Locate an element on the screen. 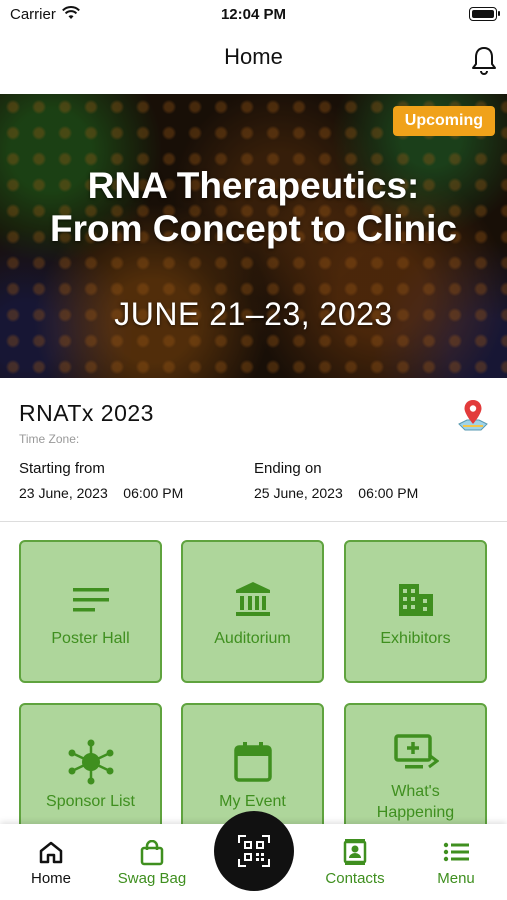  page-title: Home is located at coordinates (253, 56).